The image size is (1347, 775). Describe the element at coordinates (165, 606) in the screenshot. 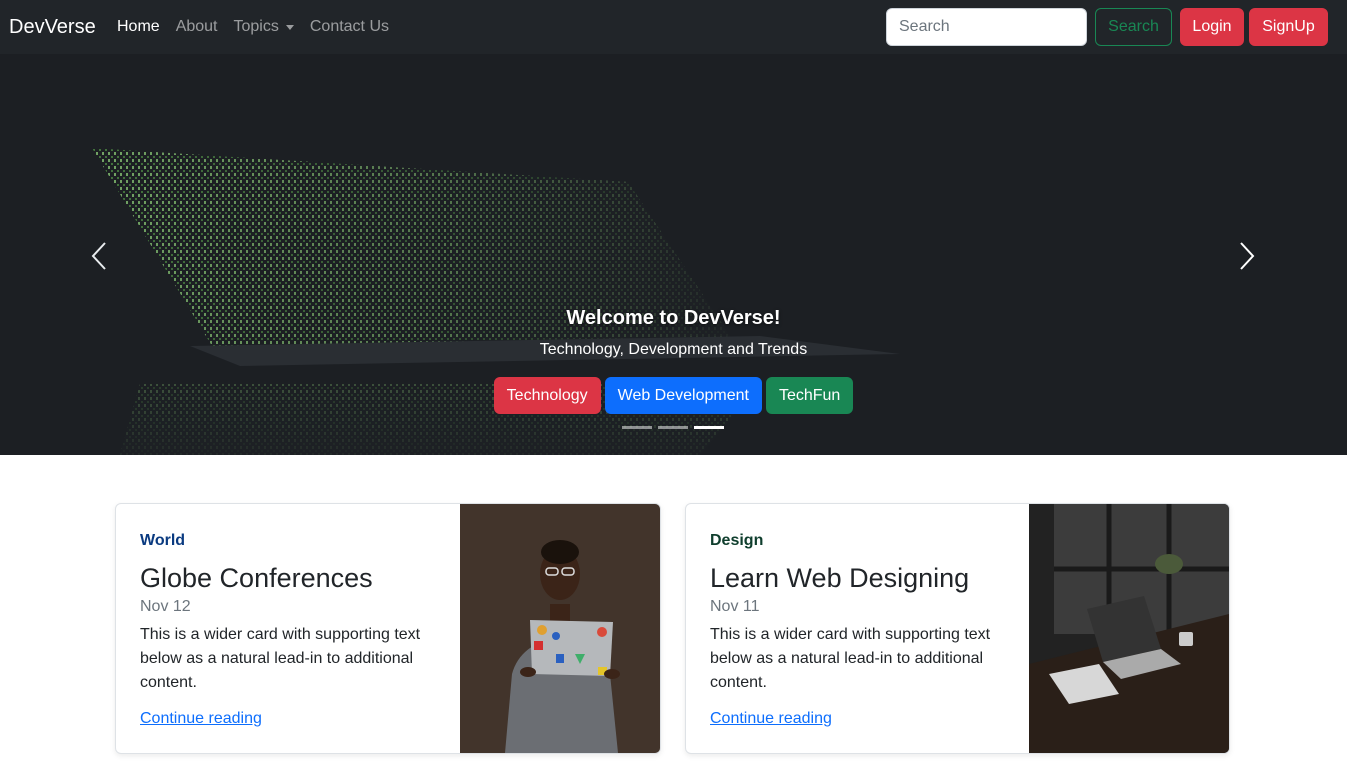

I see `card-date: Nov 12` at that location.